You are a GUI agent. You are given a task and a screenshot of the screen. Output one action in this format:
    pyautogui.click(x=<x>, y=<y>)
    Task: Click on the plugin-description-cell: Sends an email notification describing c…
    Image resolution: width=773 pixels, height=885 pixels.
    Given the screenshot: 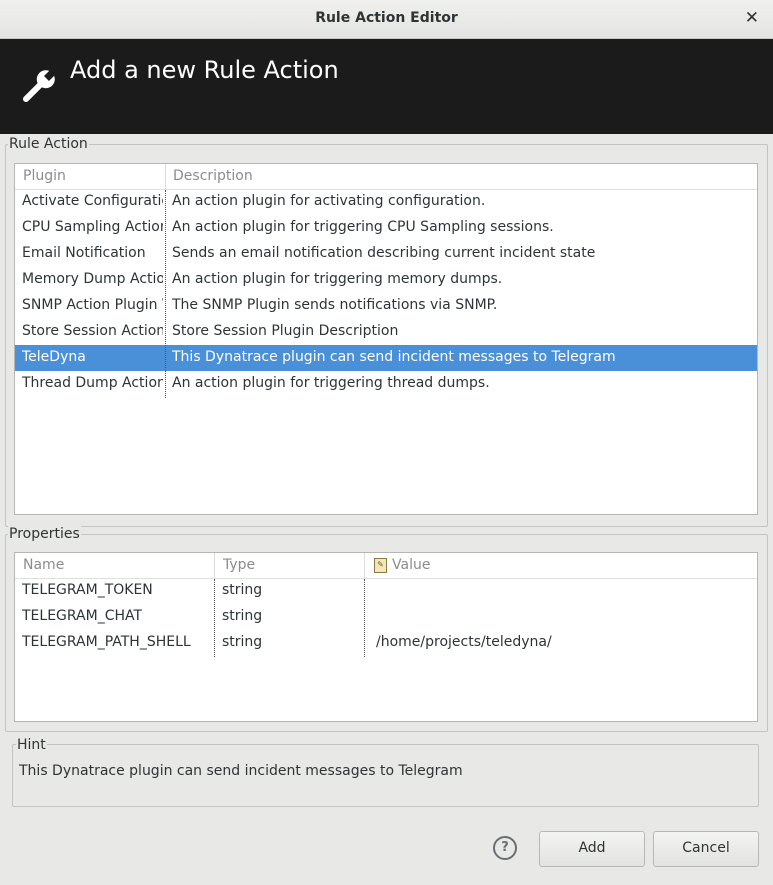 What is the action you would take?
    pyautogui.click(x=384, y=253)
    